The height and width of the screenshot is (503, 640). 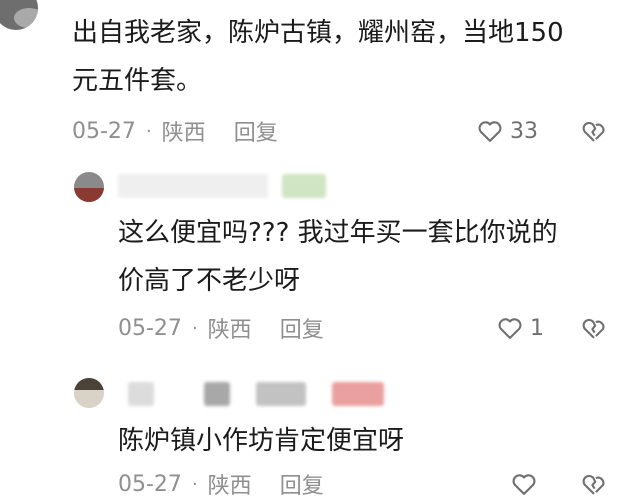 I want to click on like-button: 33, so click(x=507, y=131).